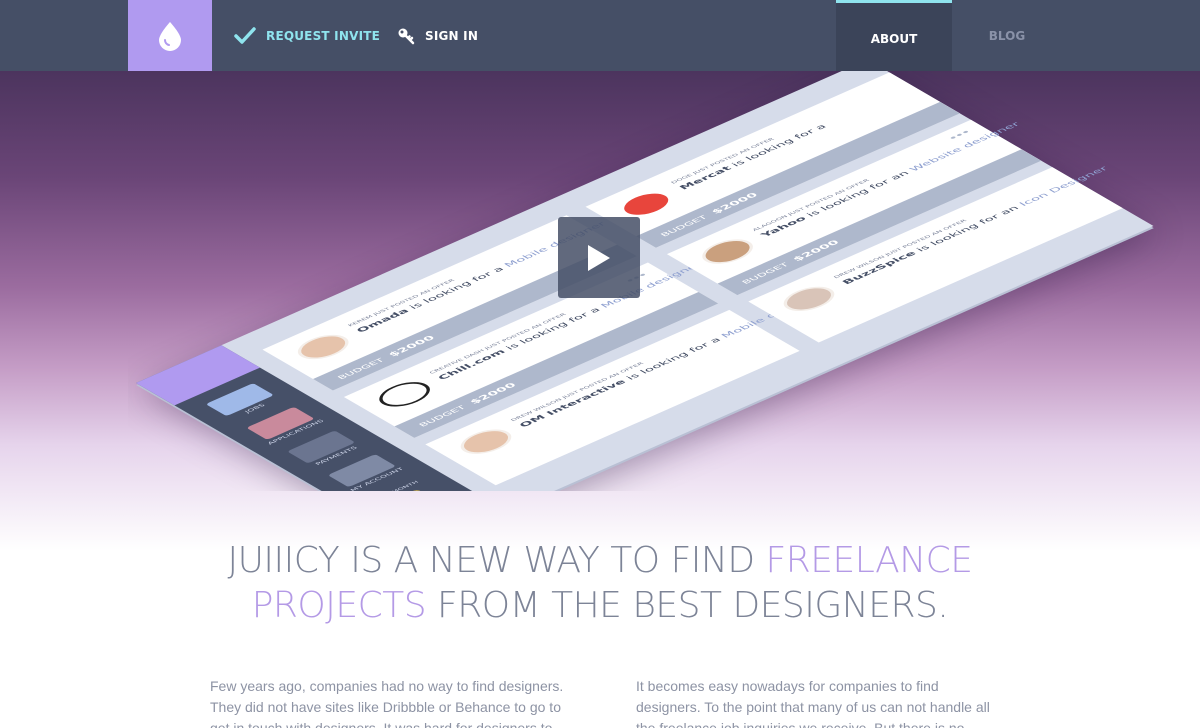 Image resolution: width=1200 pixels, height=728 pixels. Describe the element at coordinates (1007, 35) in the screenshot. I see `nav-blog: Blog` at that location.